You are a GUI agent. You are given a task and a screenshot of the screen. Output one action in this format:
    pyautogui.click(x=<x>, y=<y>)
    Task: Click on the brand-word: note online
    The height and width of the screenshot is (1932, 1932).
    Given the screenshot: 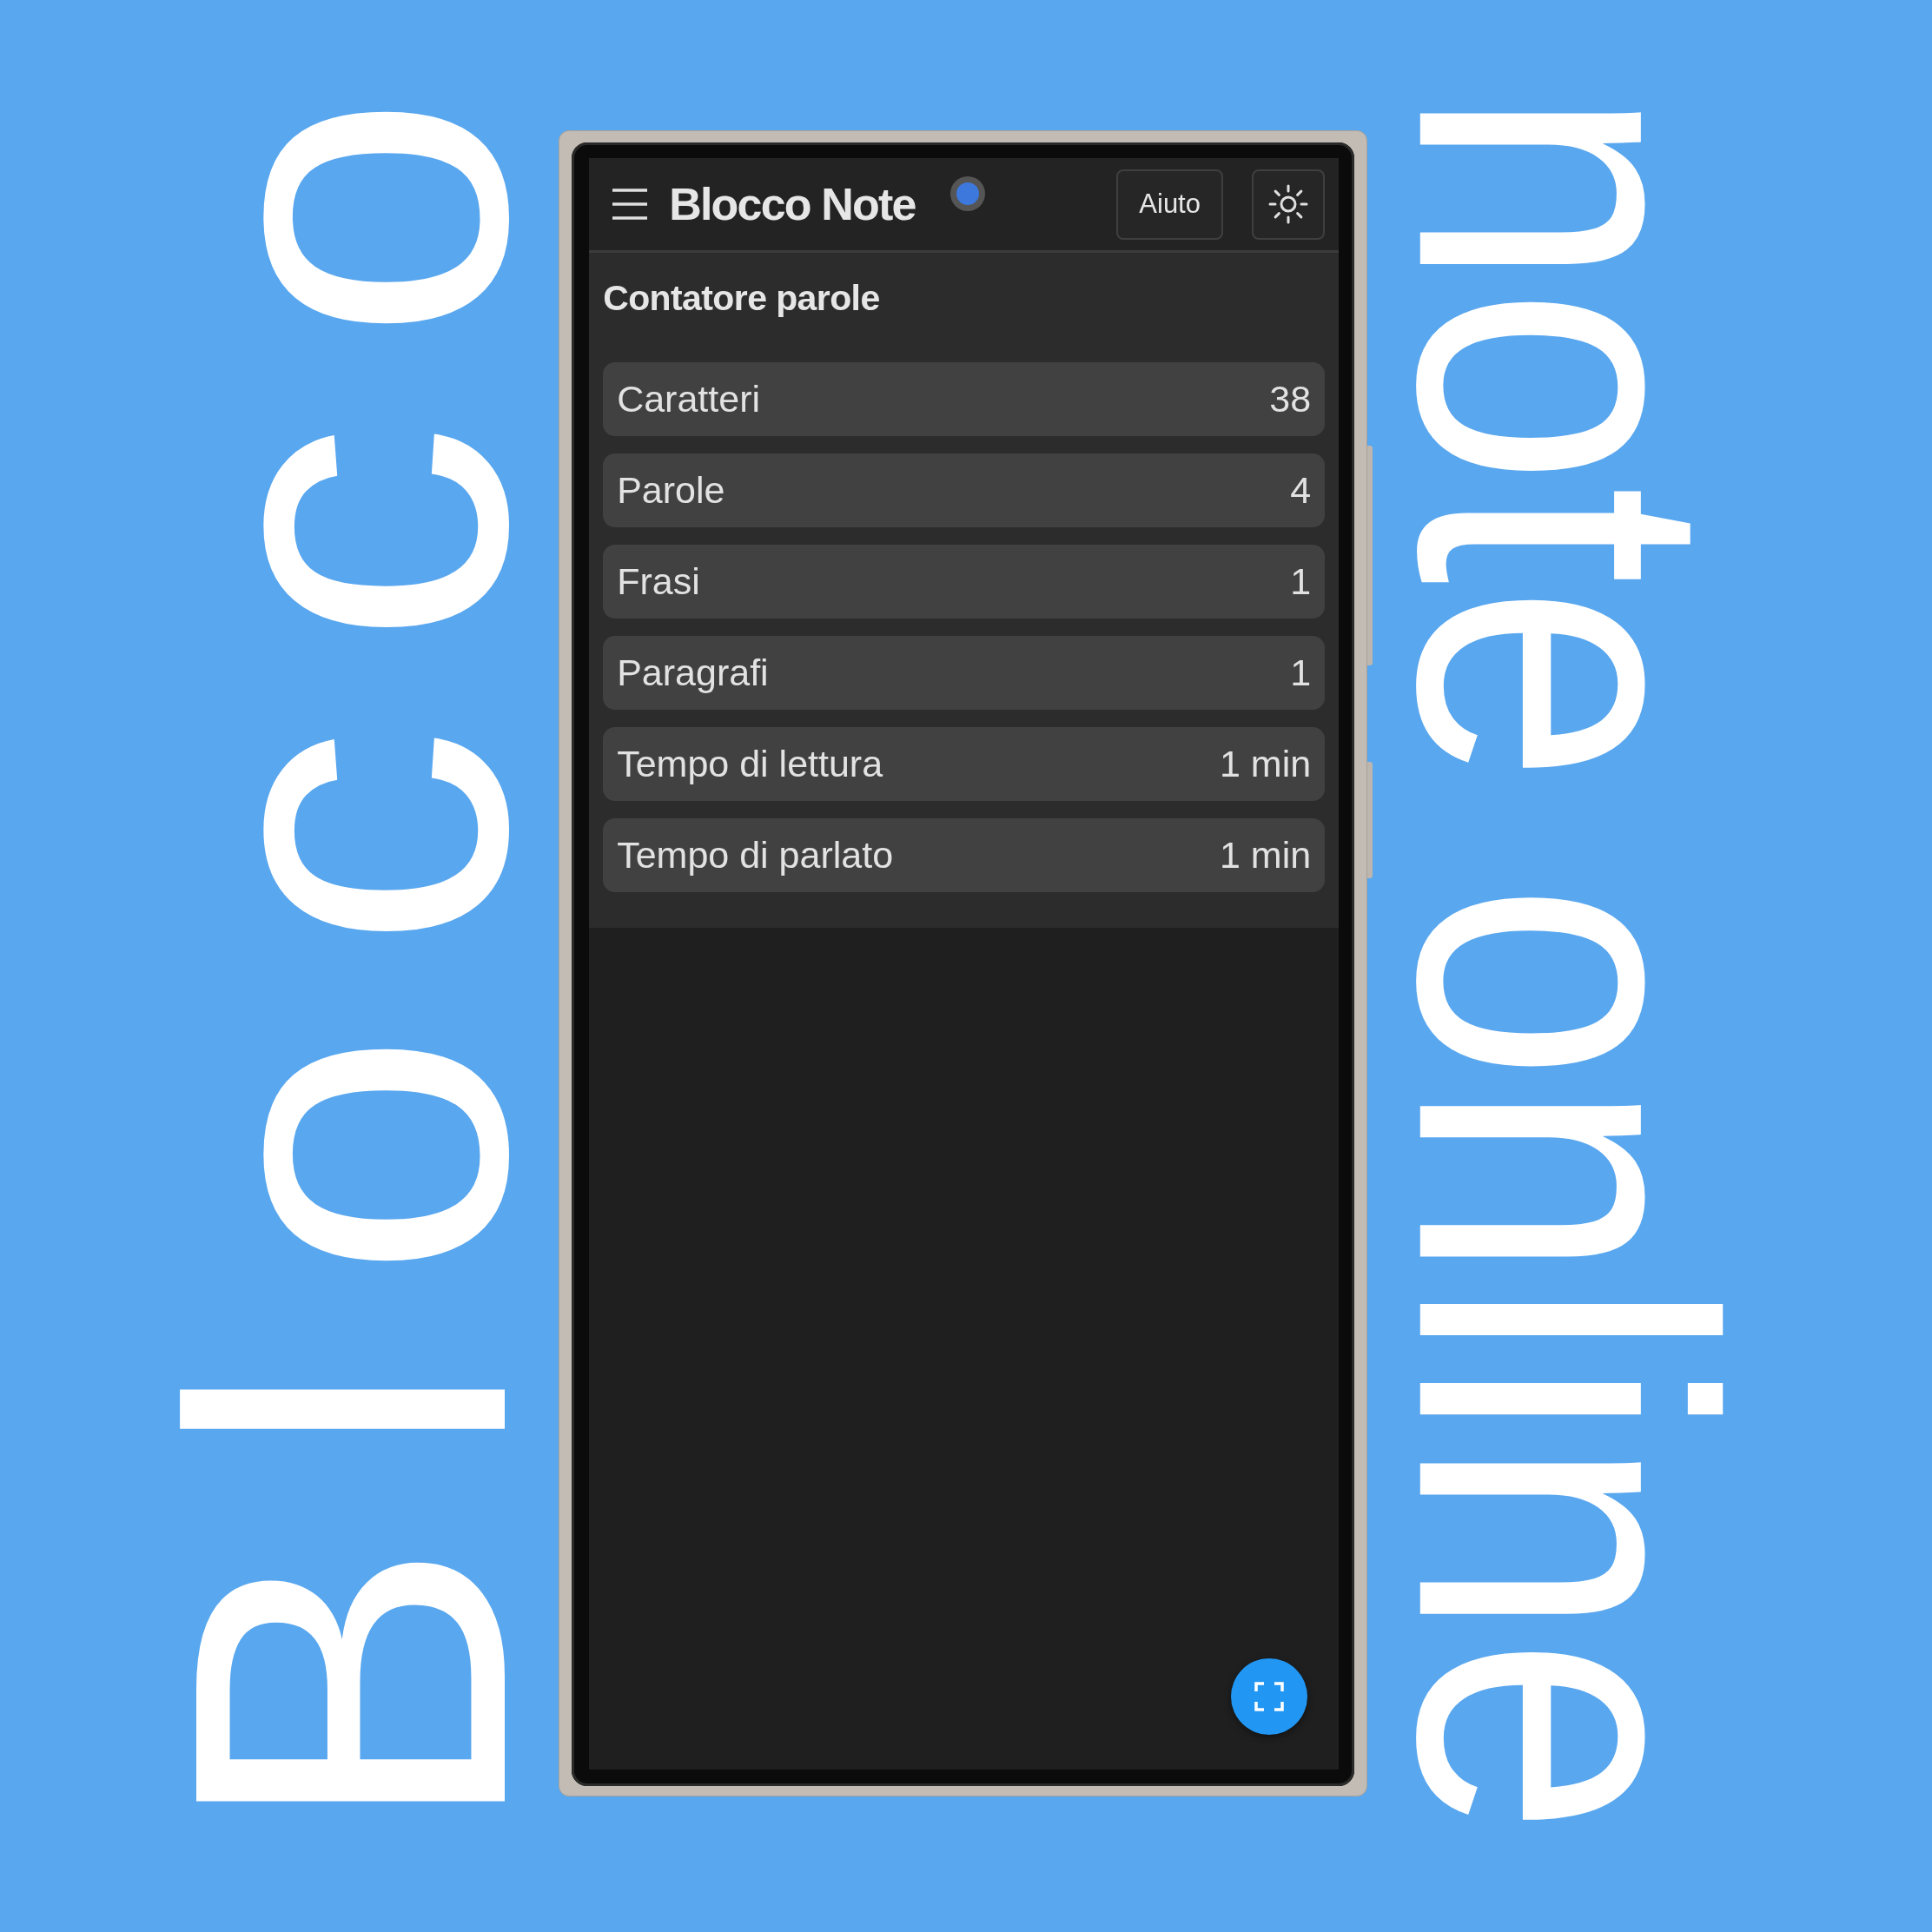 What is the action you would take?
    pyautogui.click(x=1565, y=963)
    